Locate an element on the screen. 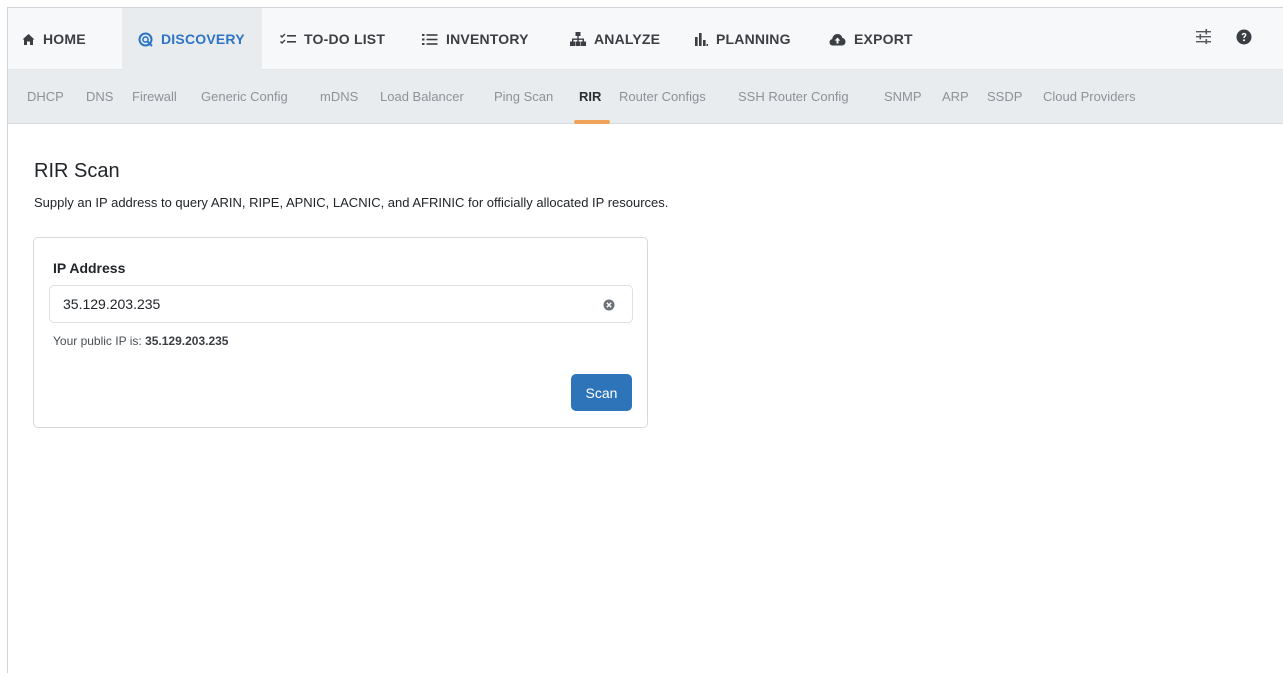 The image size is (1283, 673). subnav-item-ssh-router-config: SSH Router Config is located at coordinates (793, 97).